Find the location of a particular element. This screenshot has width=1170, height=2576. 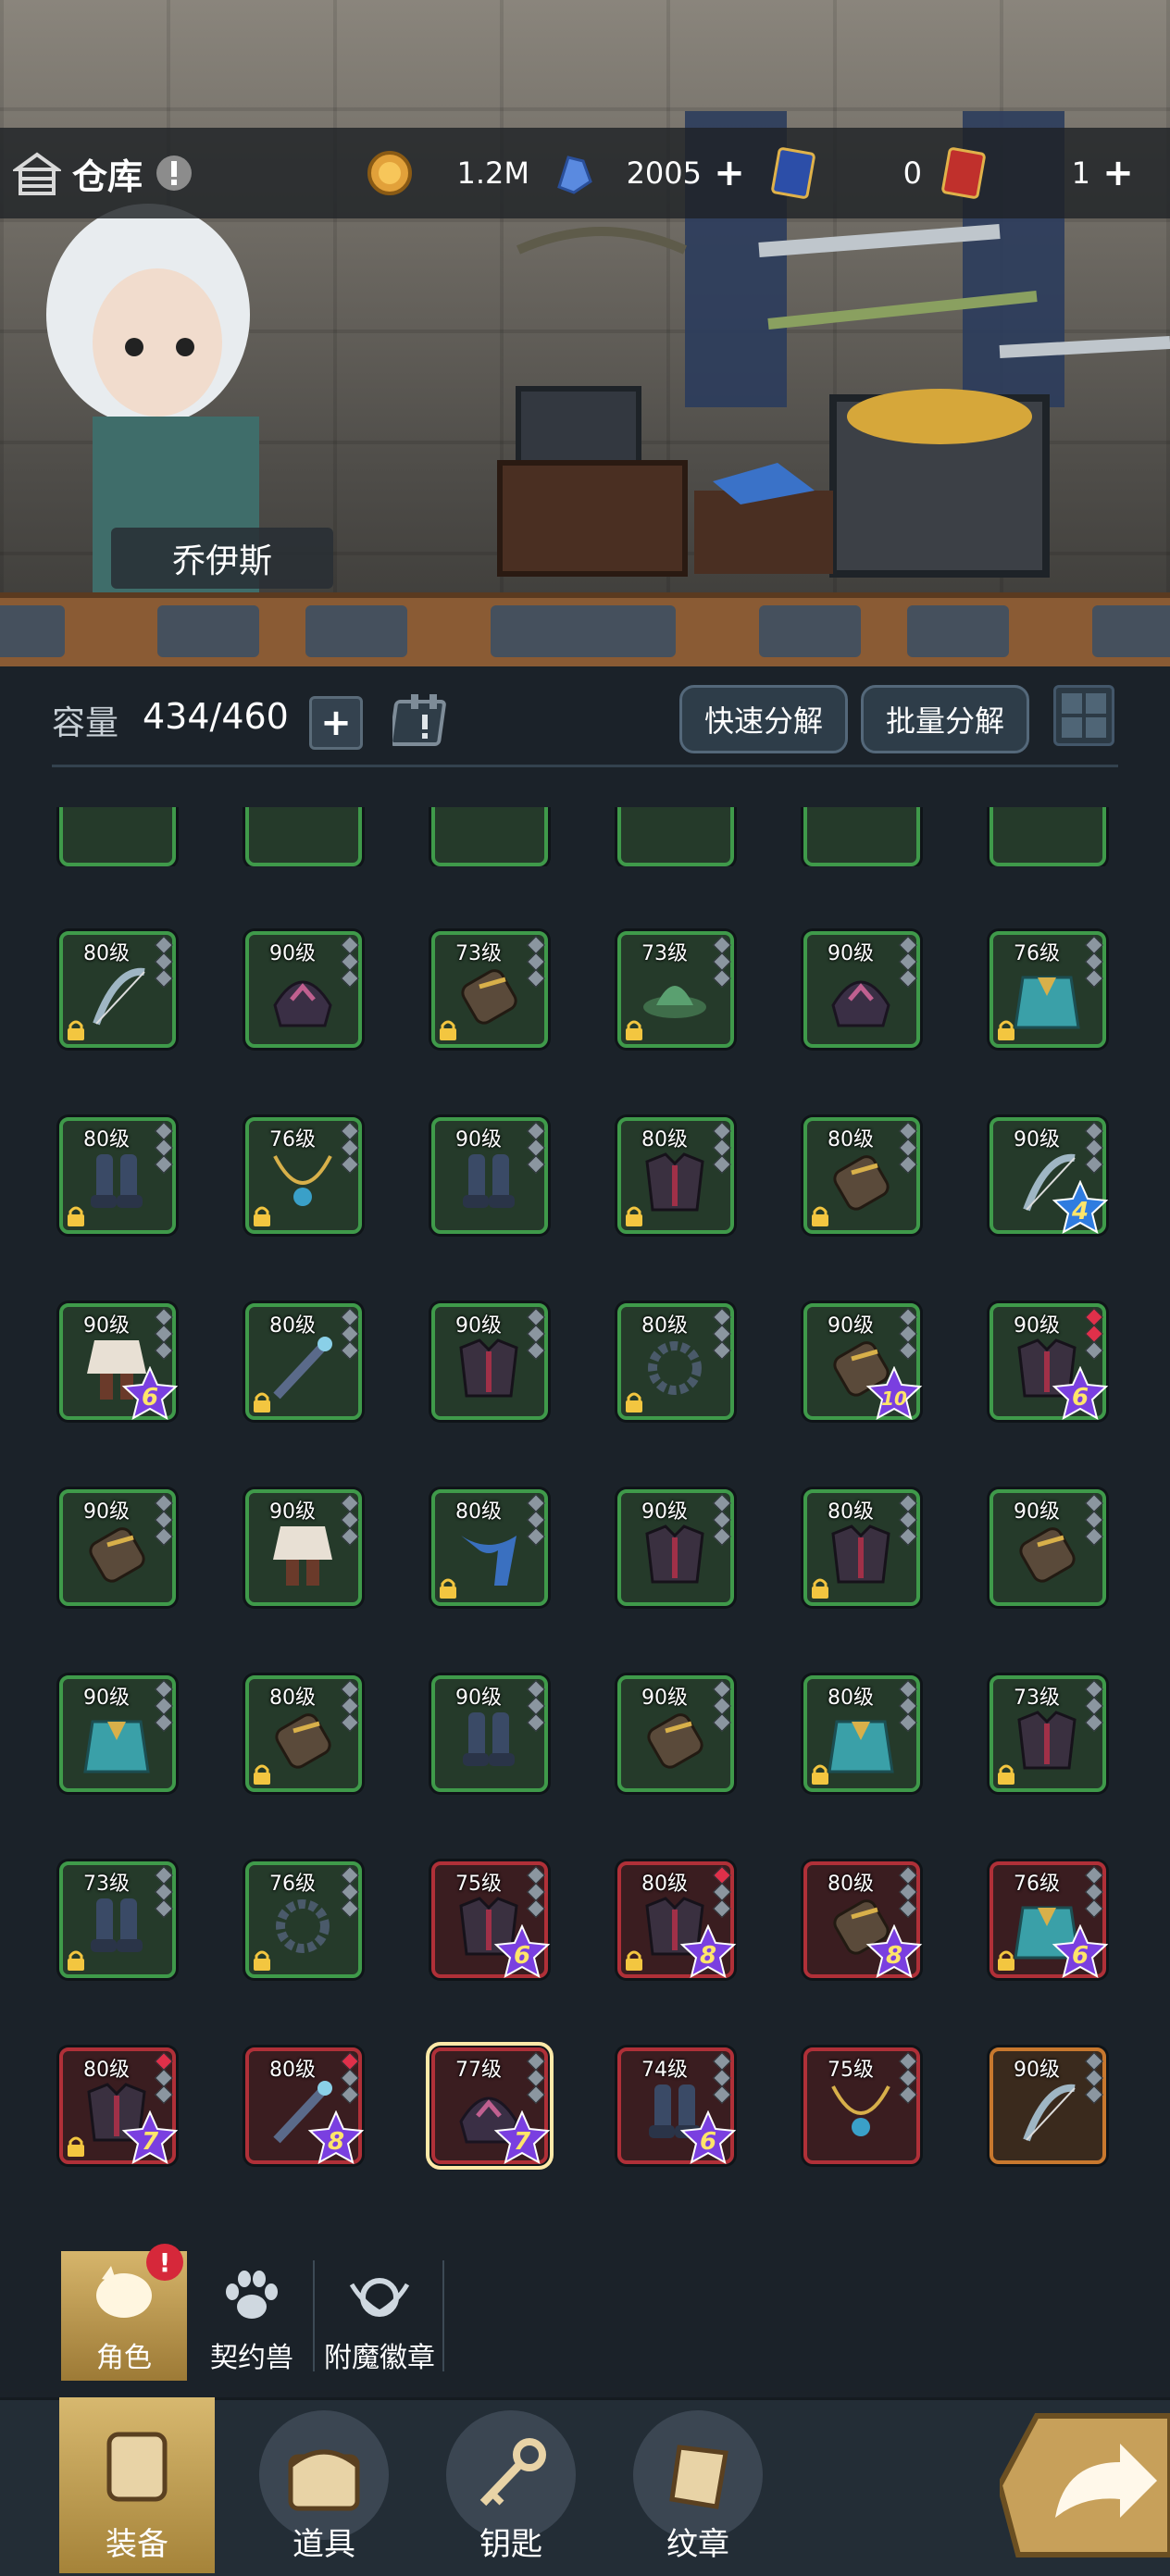

cloak-icon is located at coordinates (1047, 1002).